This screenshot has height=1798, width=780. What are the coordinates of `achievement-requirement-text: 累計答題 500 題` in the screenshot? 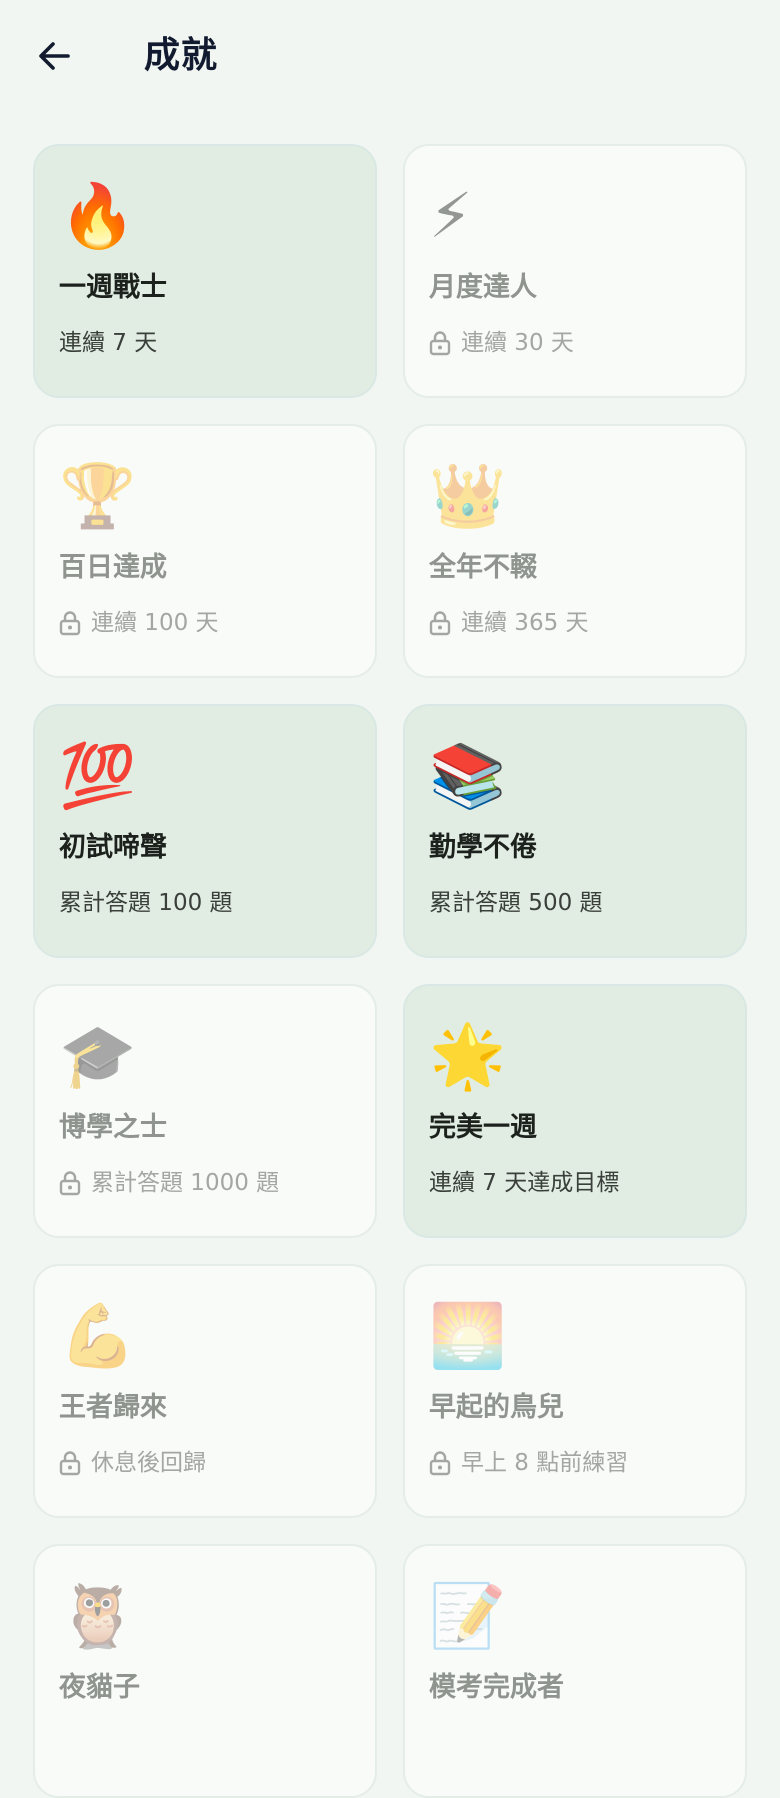 It's located at (516, 903).